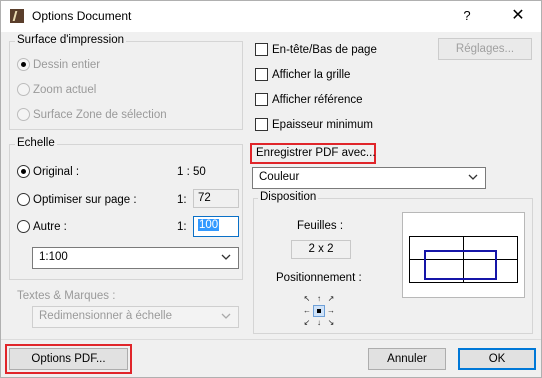  What do you see at coordinates (307, 299) in the screenshot?
I see `arrow-up-left-icon: ↖` at bounding box center [307, 299].